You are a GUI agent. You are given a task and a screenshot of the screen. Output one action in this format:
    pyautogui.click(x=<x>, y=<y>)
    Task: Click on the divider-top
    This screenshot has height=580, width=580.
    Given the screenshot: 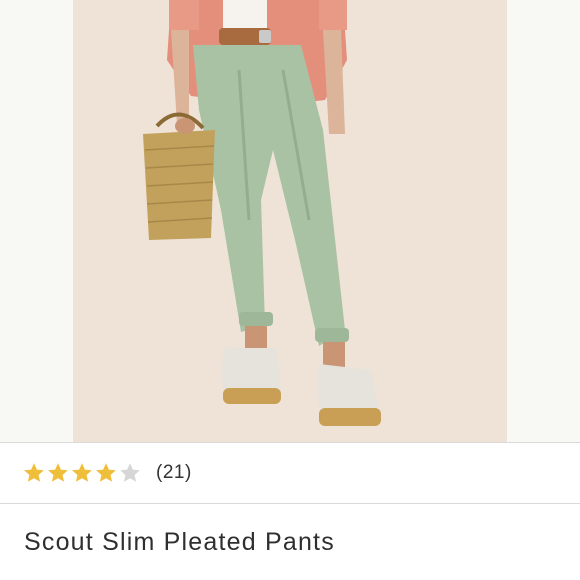 What is the action you would take?
    pyautogui.click(x=290, y=442)
    